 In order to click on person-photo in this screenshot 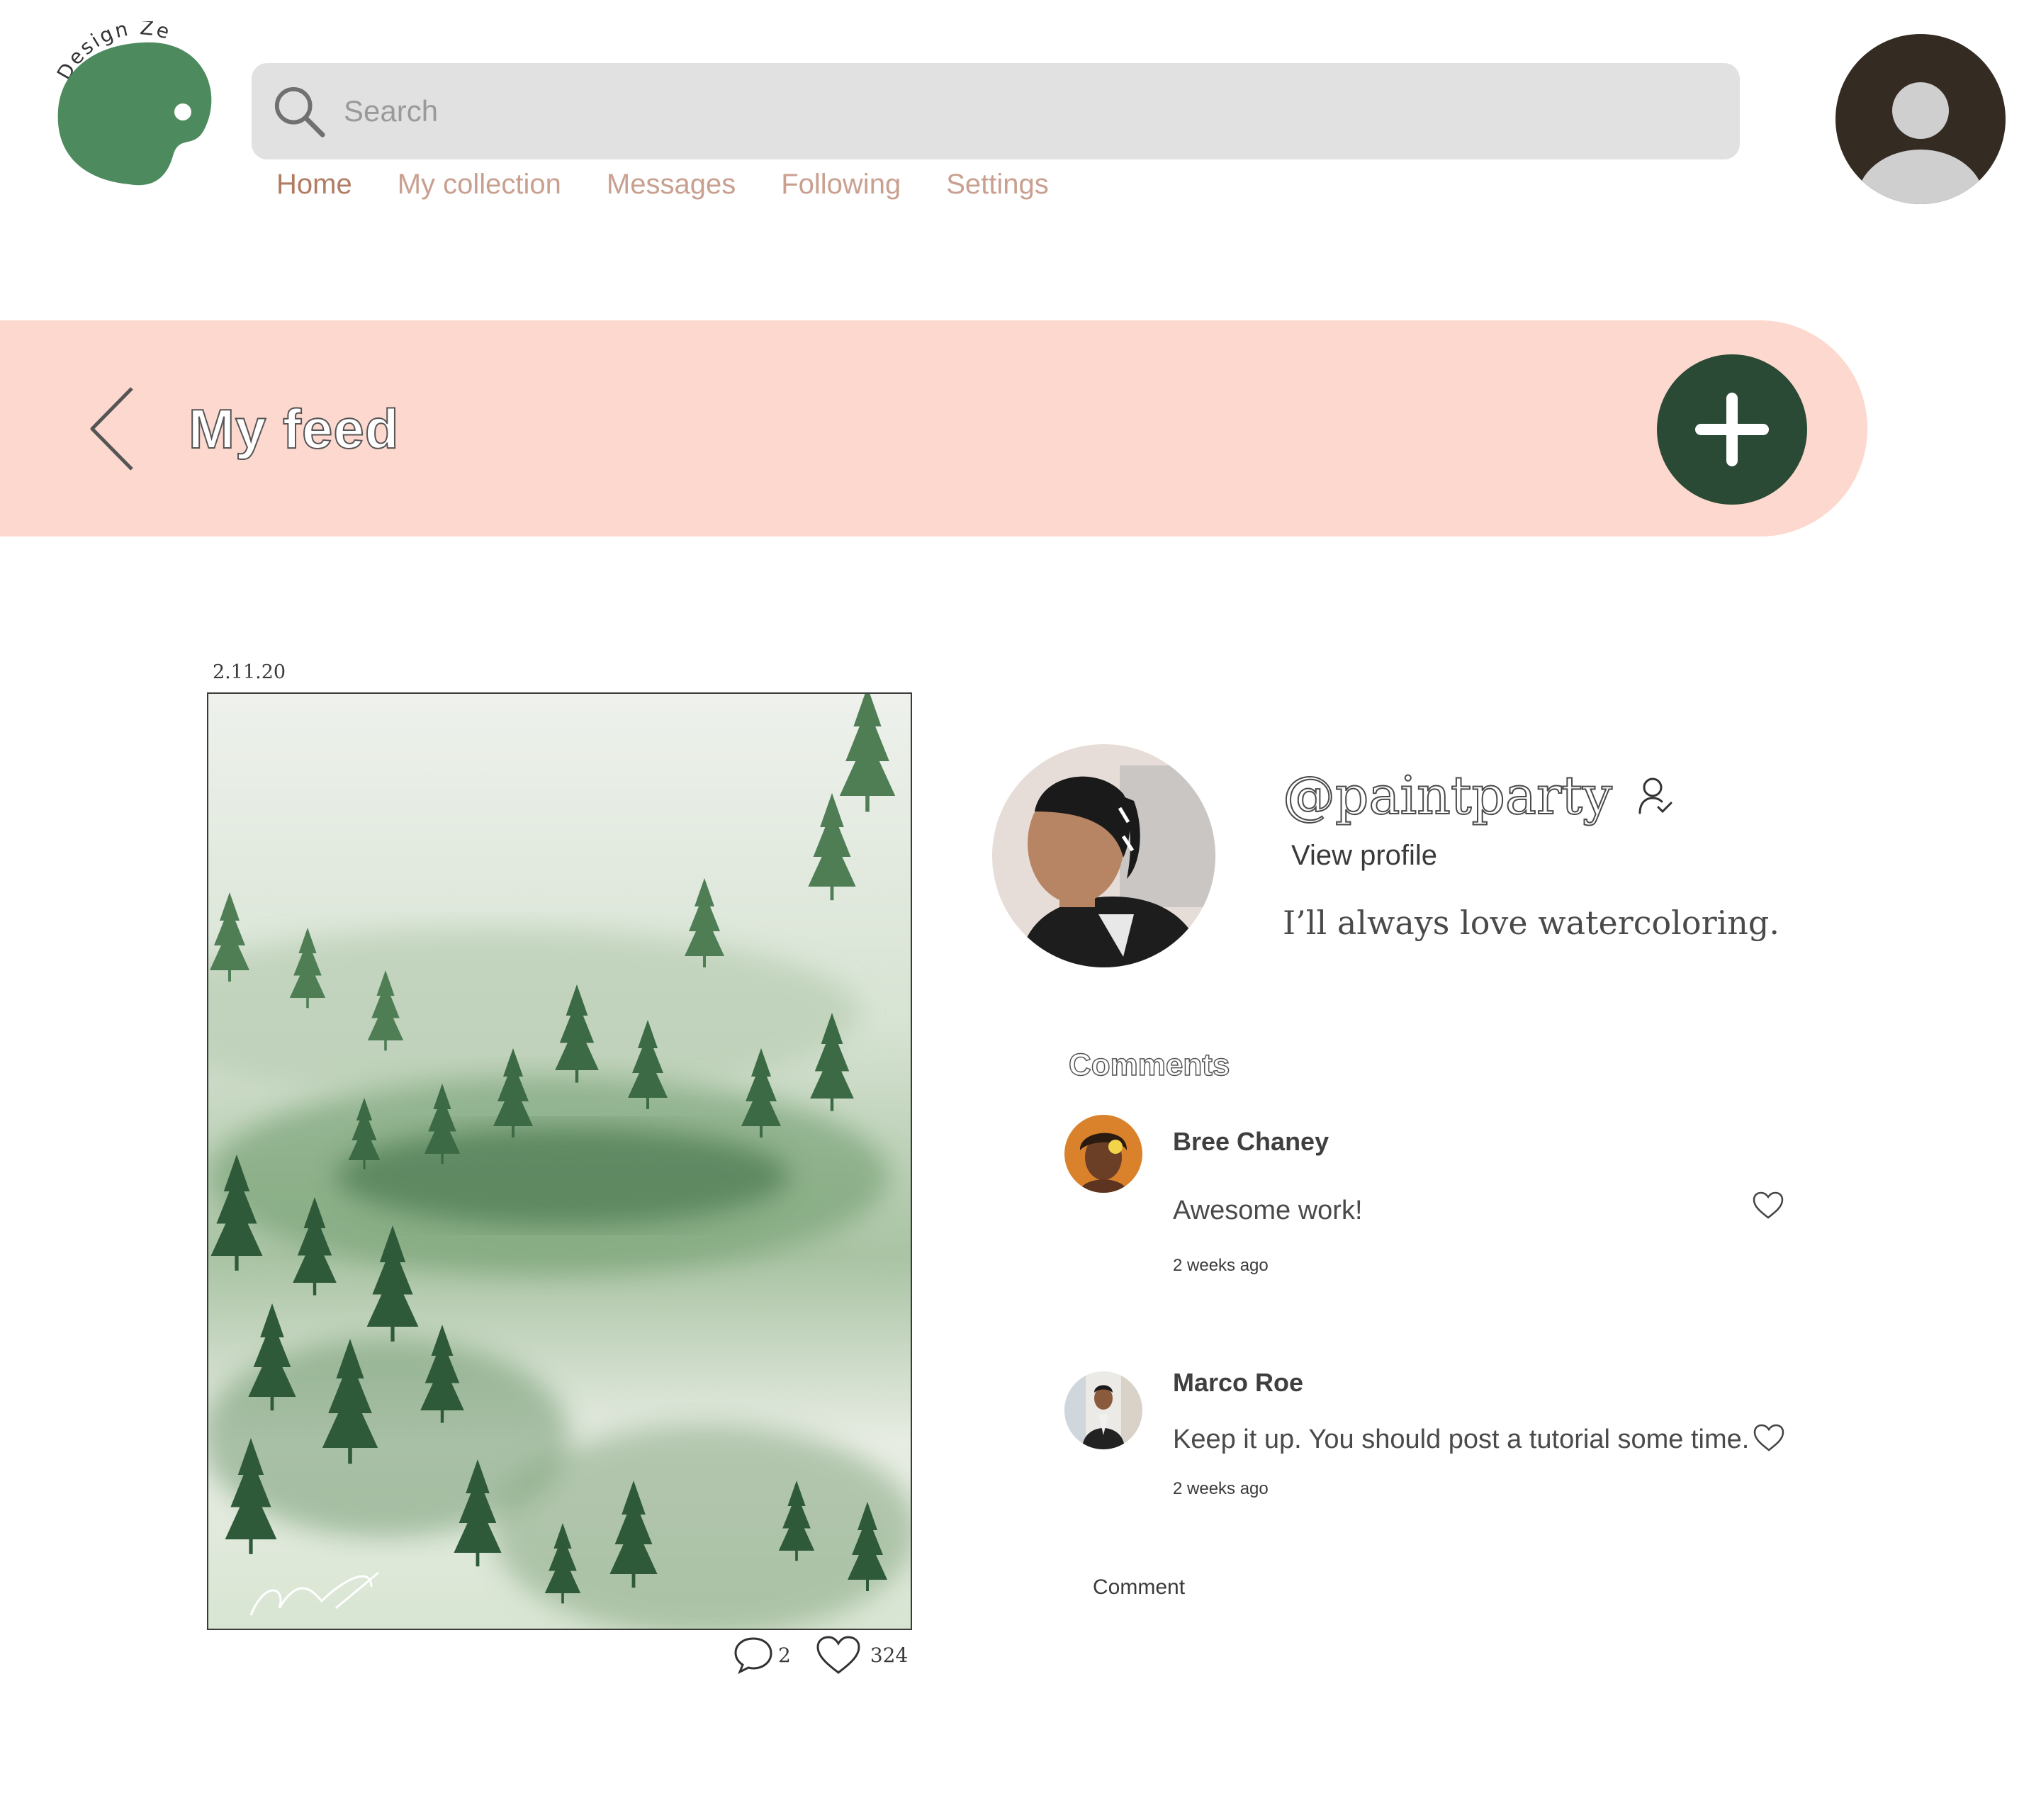, I will do `click(1103, 856)`.